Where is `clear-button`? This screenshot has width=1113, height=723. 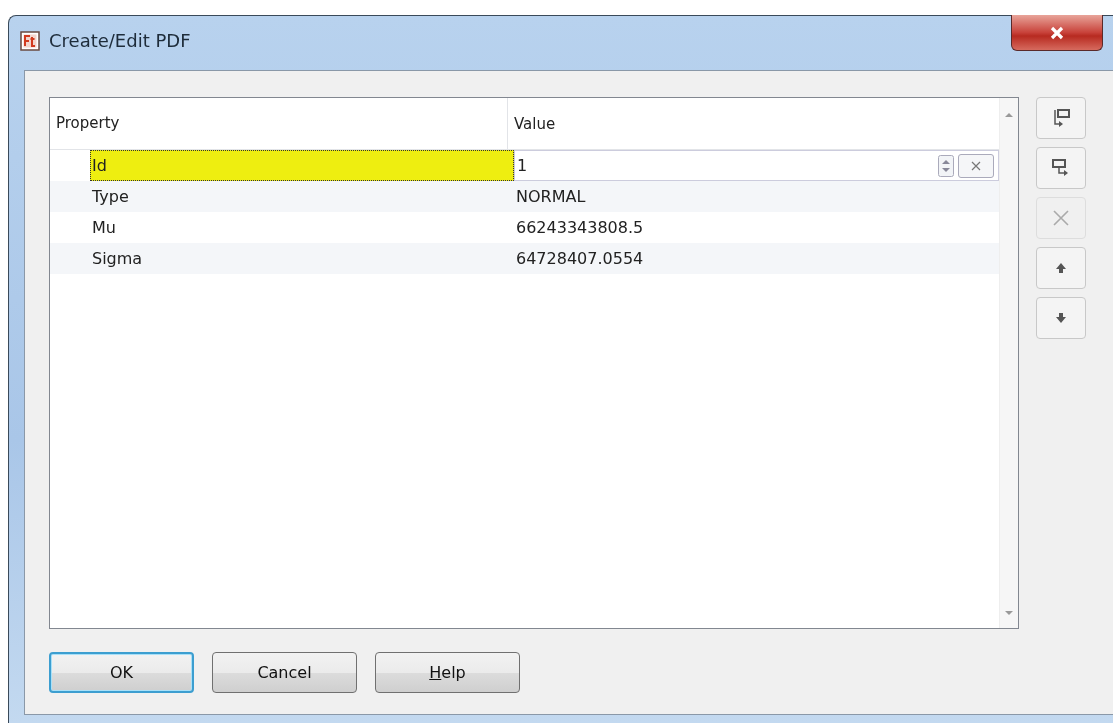
clear-button is located at coordinates (976, 165).